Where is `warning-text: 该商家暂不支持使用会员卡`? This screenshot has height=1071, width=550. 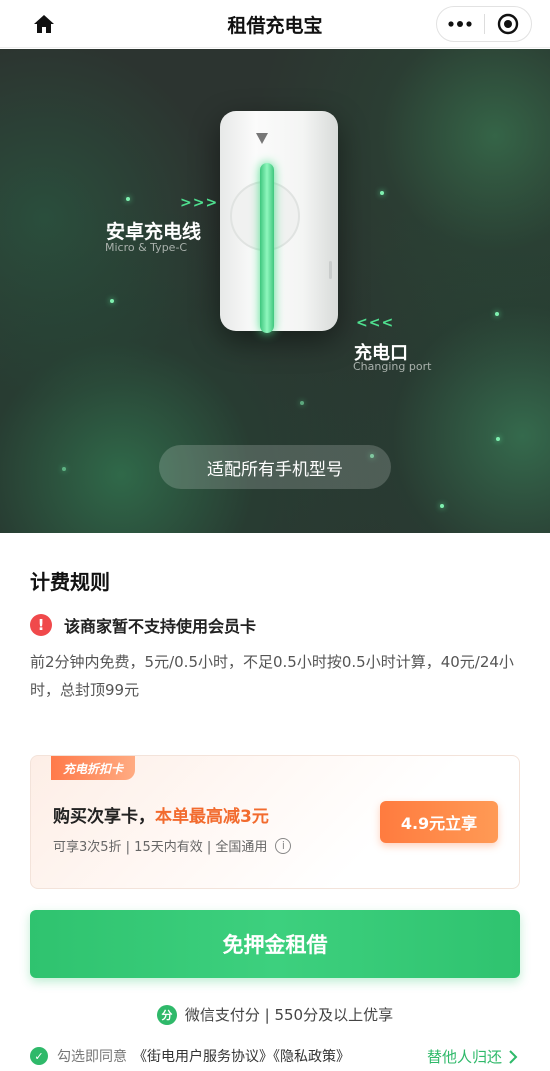 warning-text: 该商家暂不支持使用会员卡 is located at coordinates (160, 626).